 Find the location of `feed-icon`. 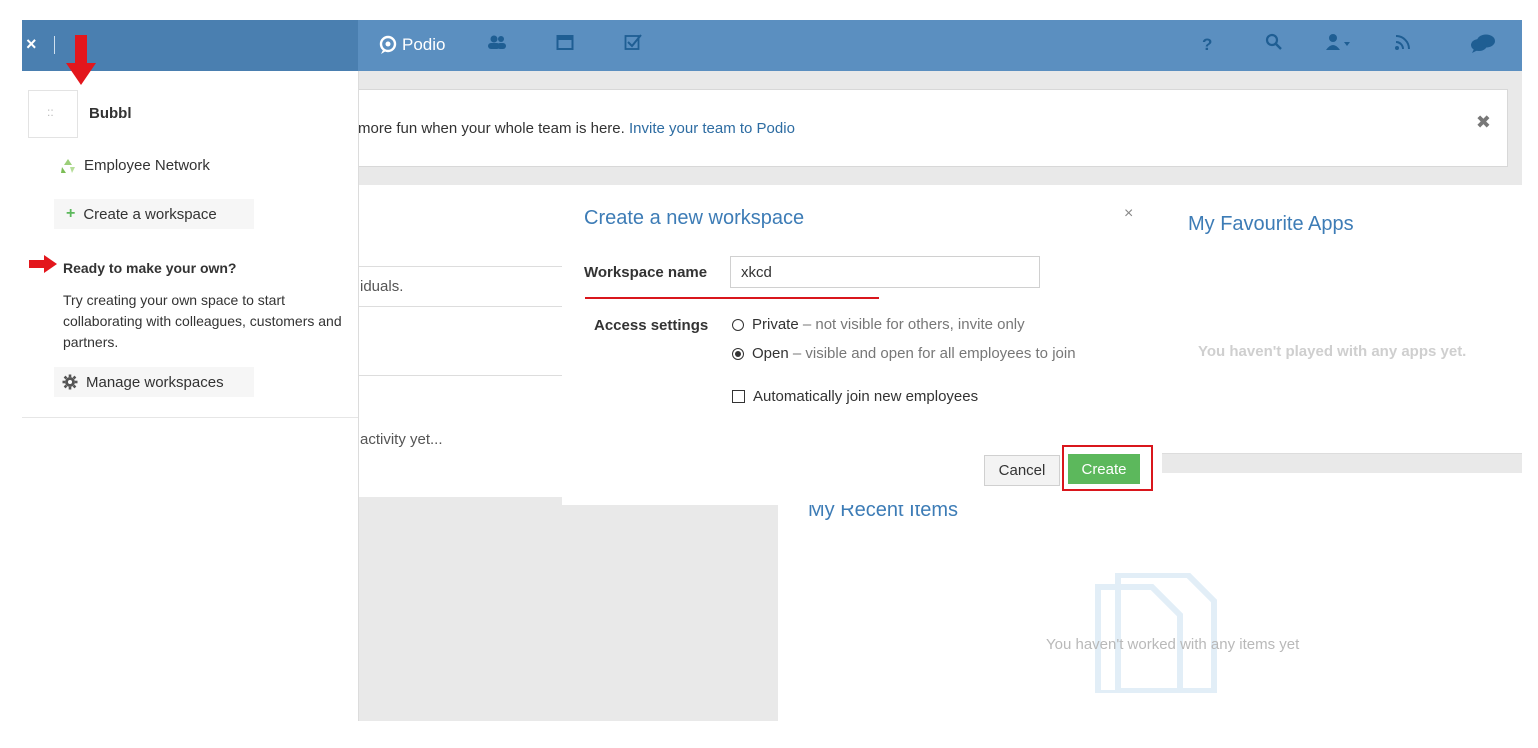

feed-icon is located at coordinates (1403, 46).